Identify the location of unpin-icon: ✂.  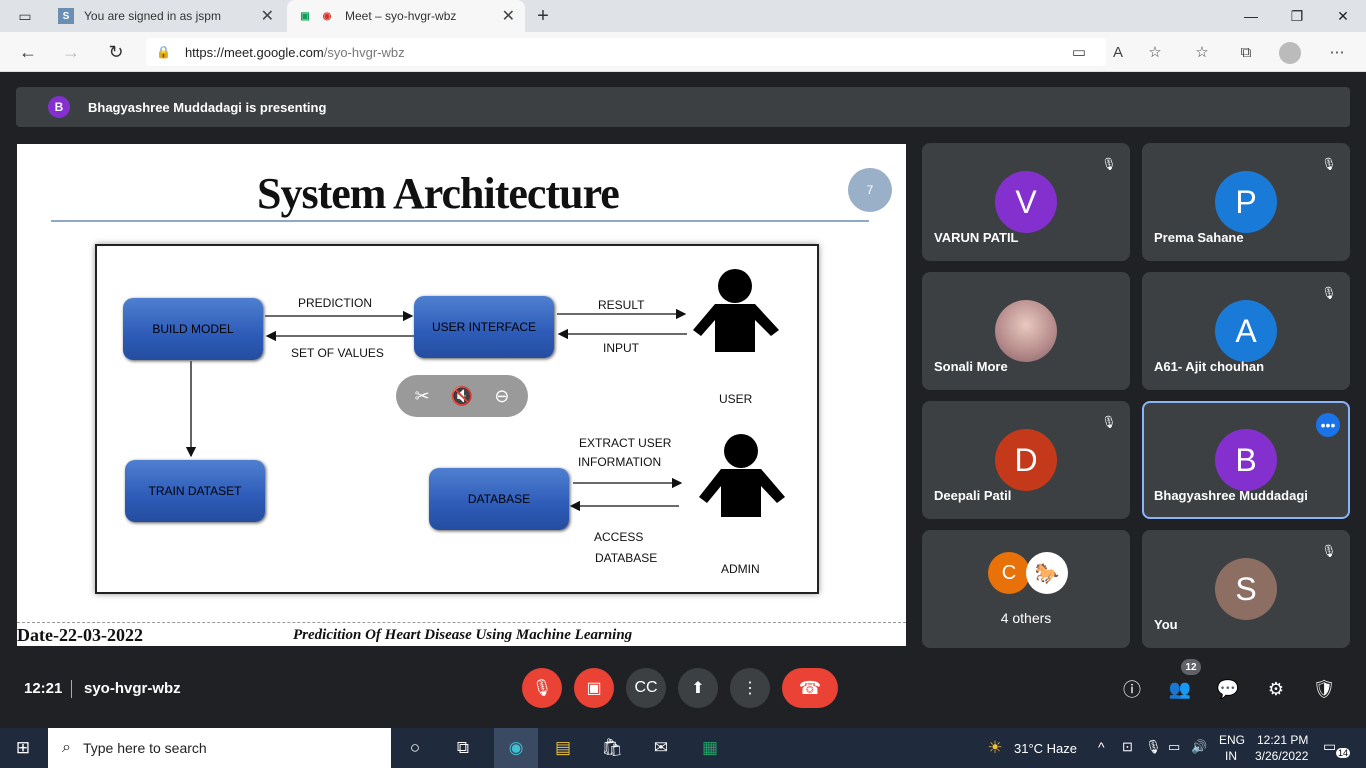
(422, 396).